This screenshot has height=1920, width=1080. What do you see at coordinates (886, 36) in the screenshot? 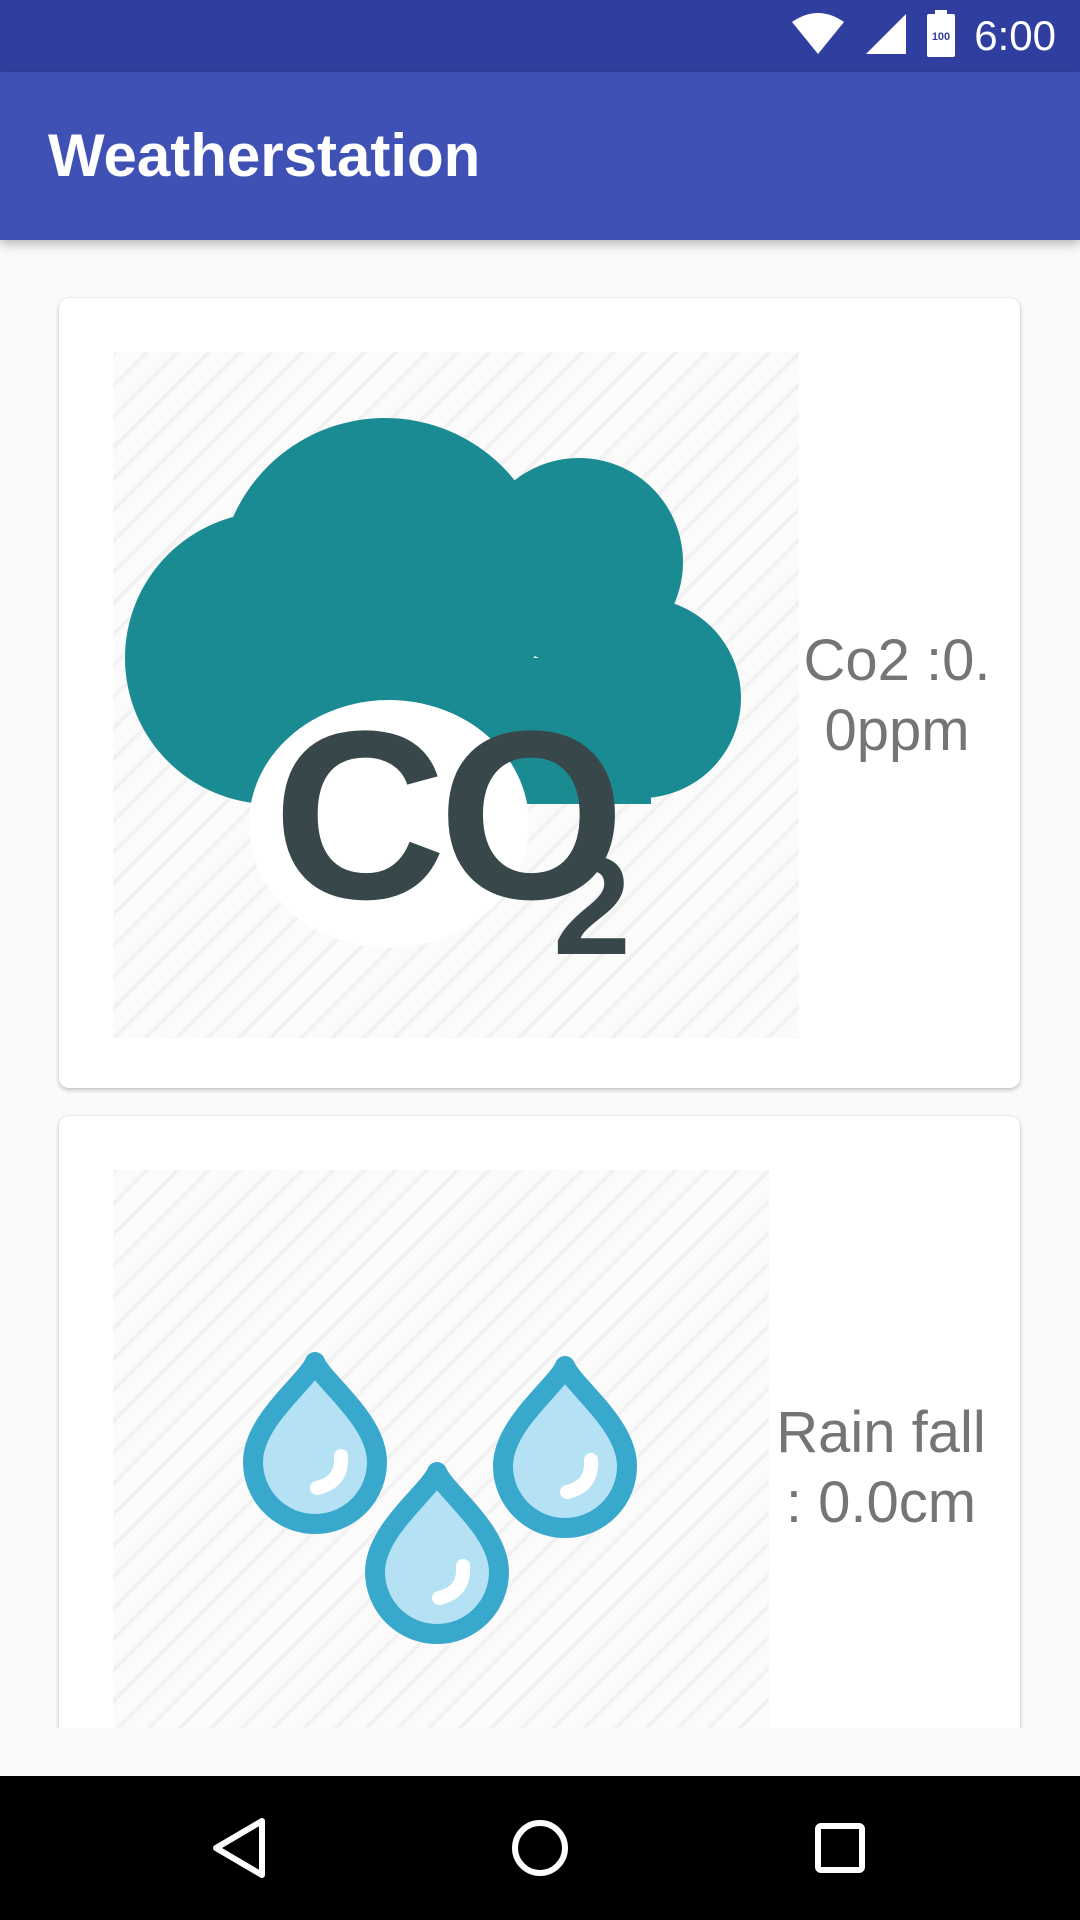
I see `cellular-signal-icon` at bounding box center [886, 36].